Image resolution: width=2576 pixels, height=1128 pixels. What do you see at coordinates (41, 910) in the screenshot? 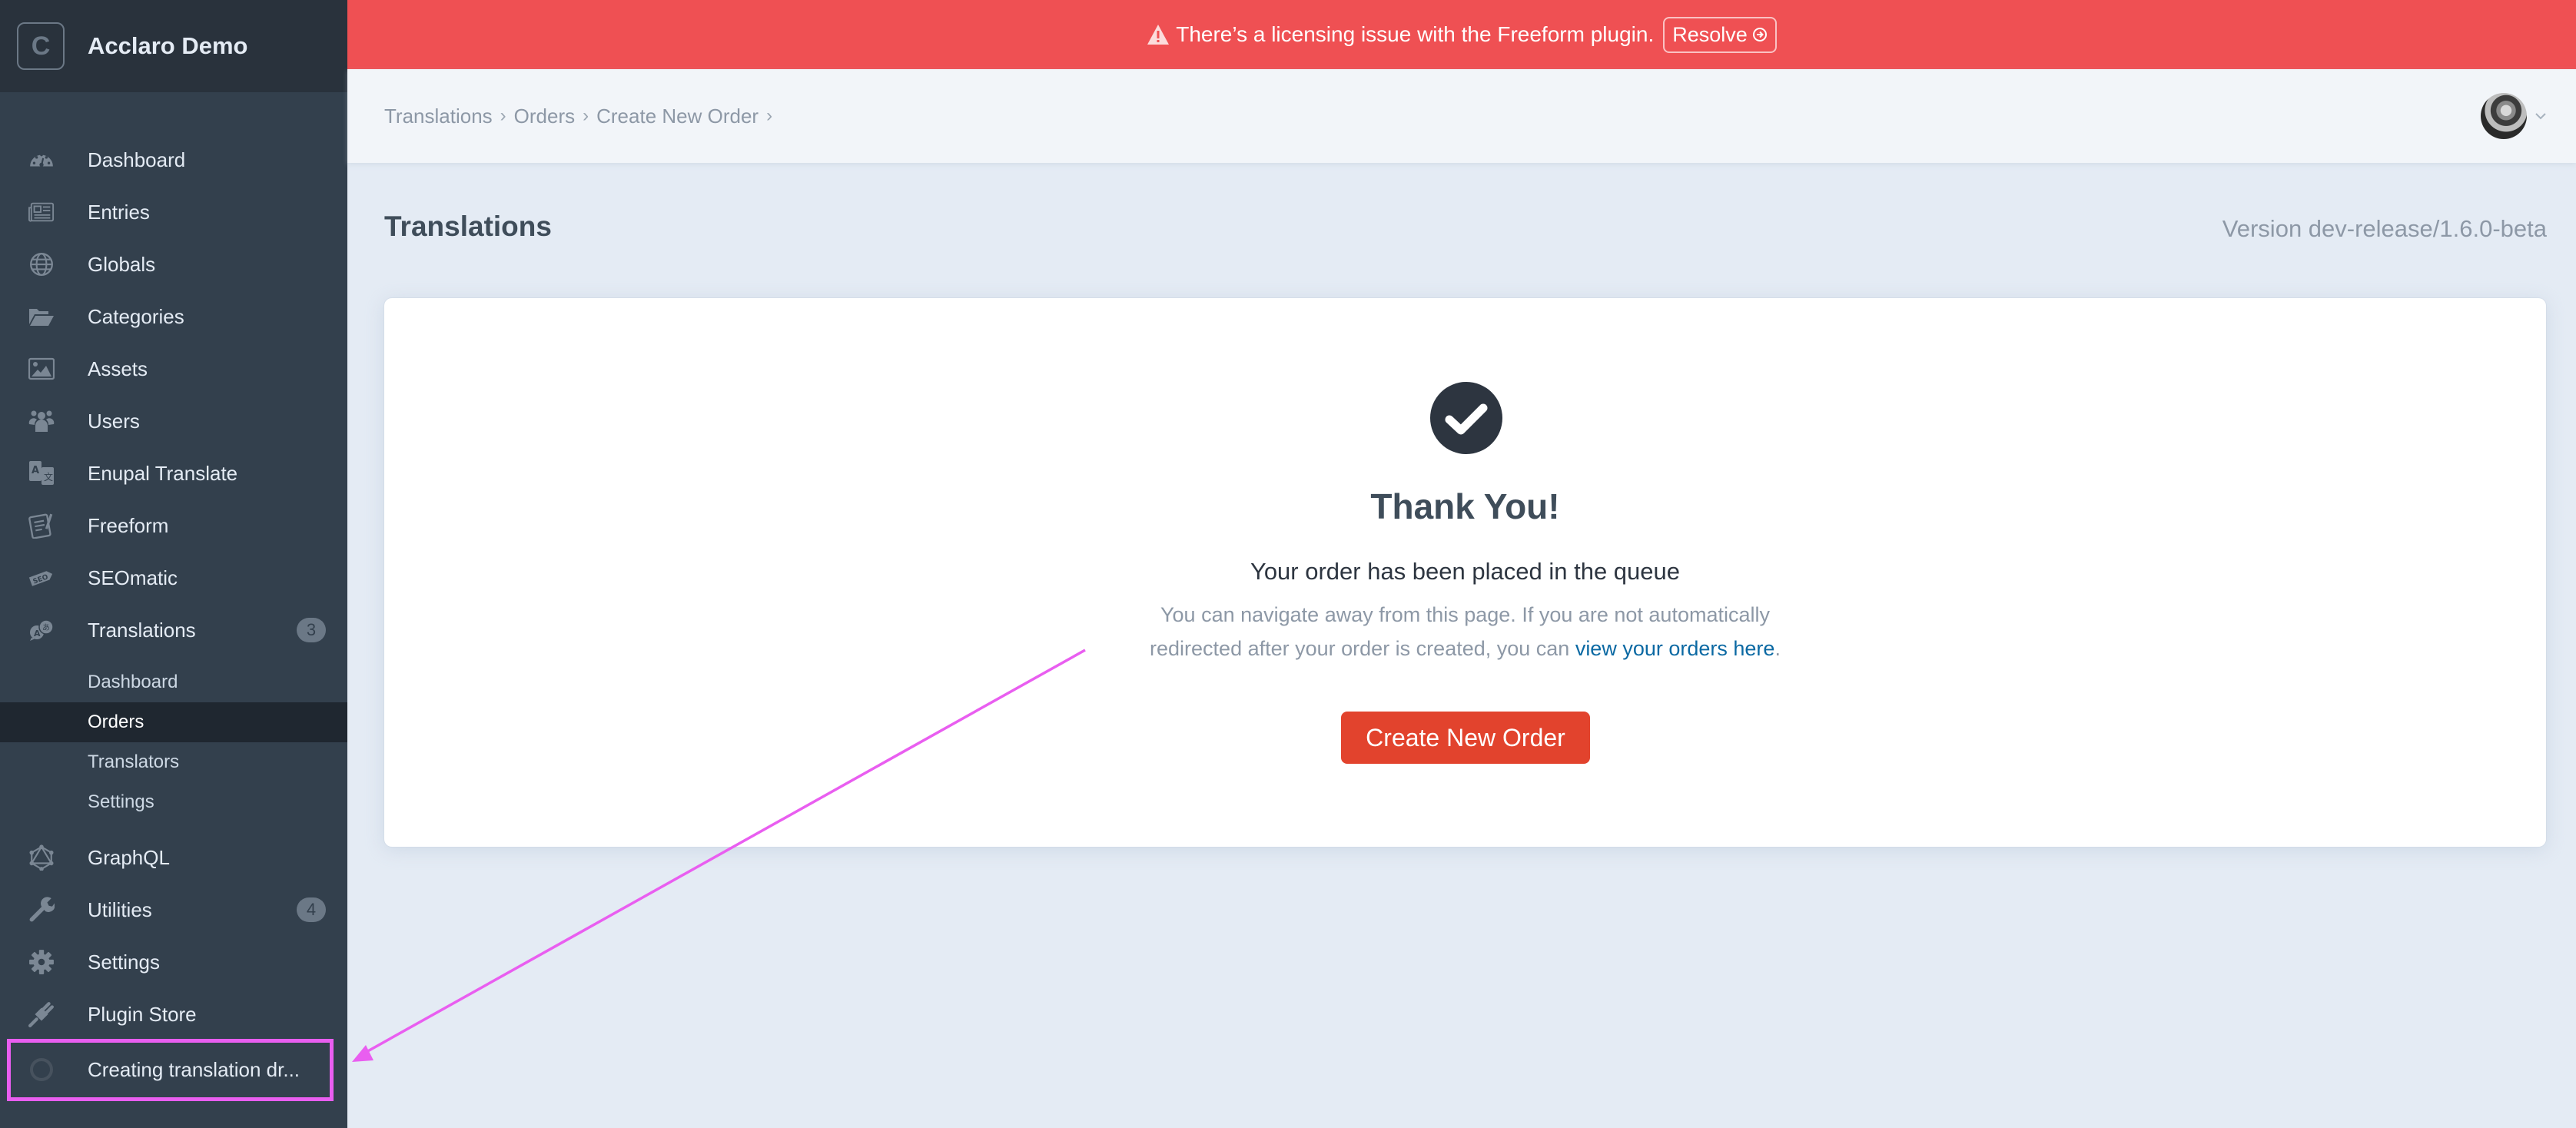
I see `wrench-icon` at bounding box center [41, 910].